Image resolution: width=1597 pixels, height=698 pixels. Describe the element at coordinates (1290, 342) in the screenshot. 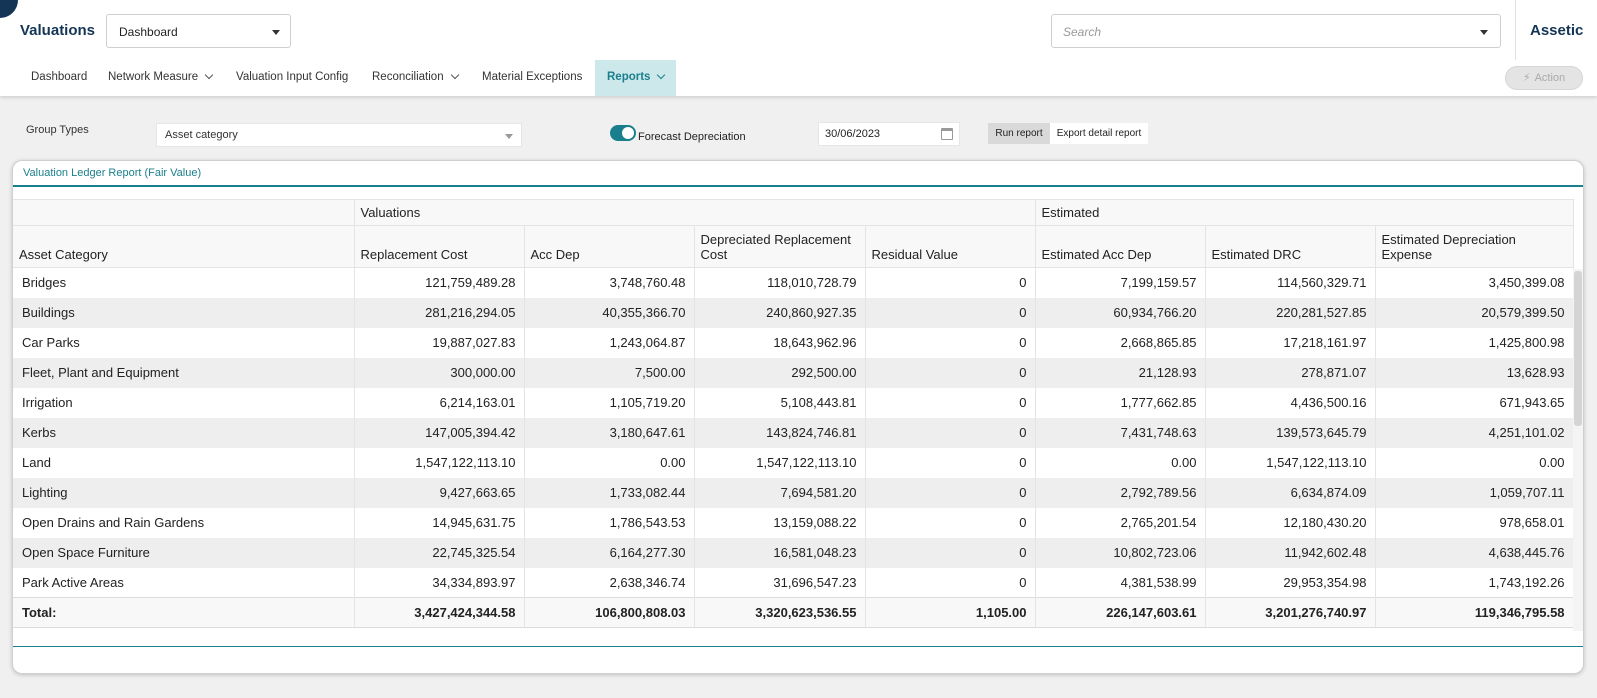

I see `value-cell: 17,218,161.97` at that location.